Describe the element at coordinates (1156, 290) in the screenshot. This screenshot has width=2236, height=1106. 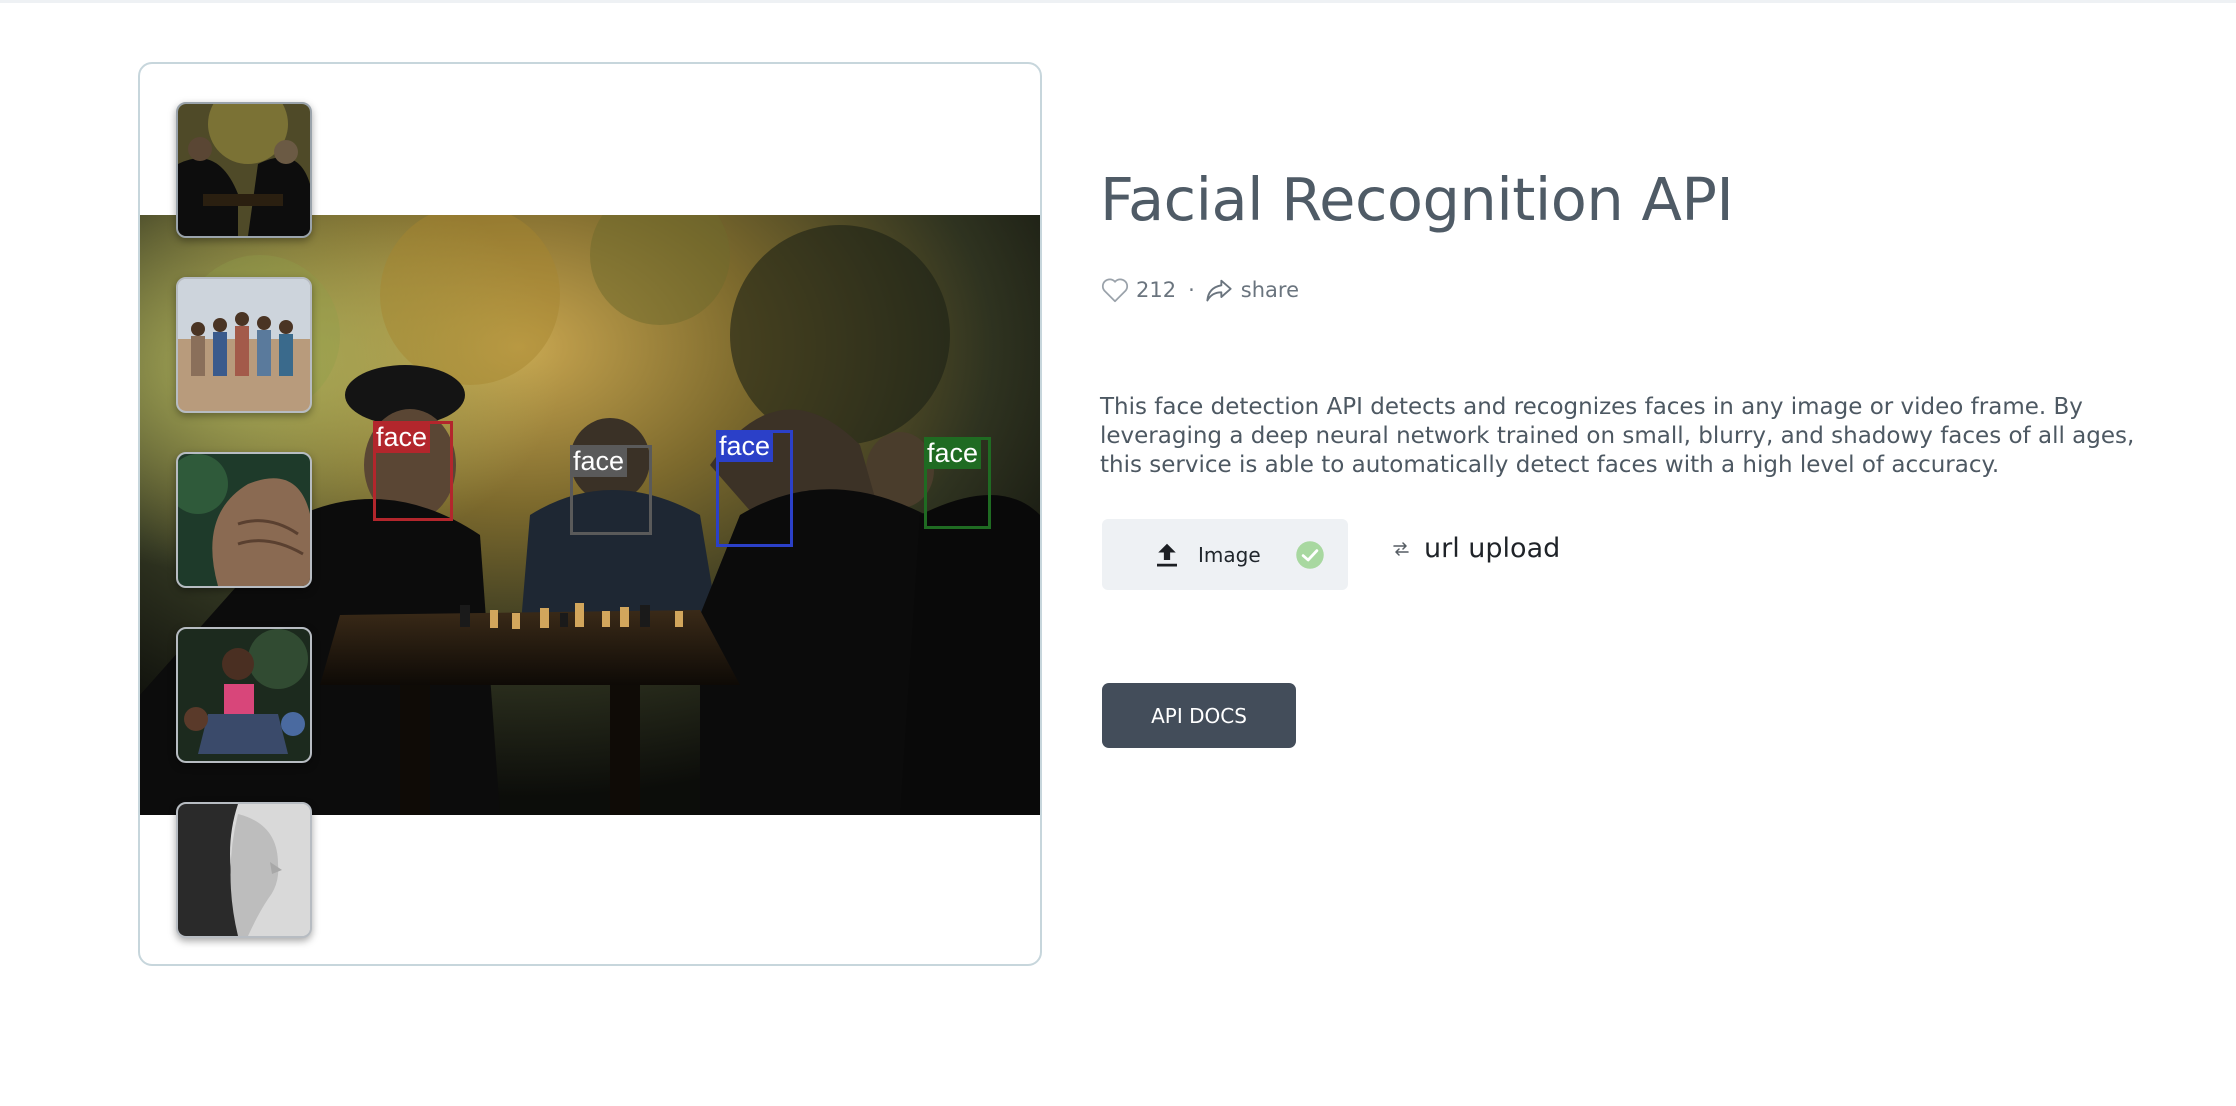
I see `like-count: 212` at that location.